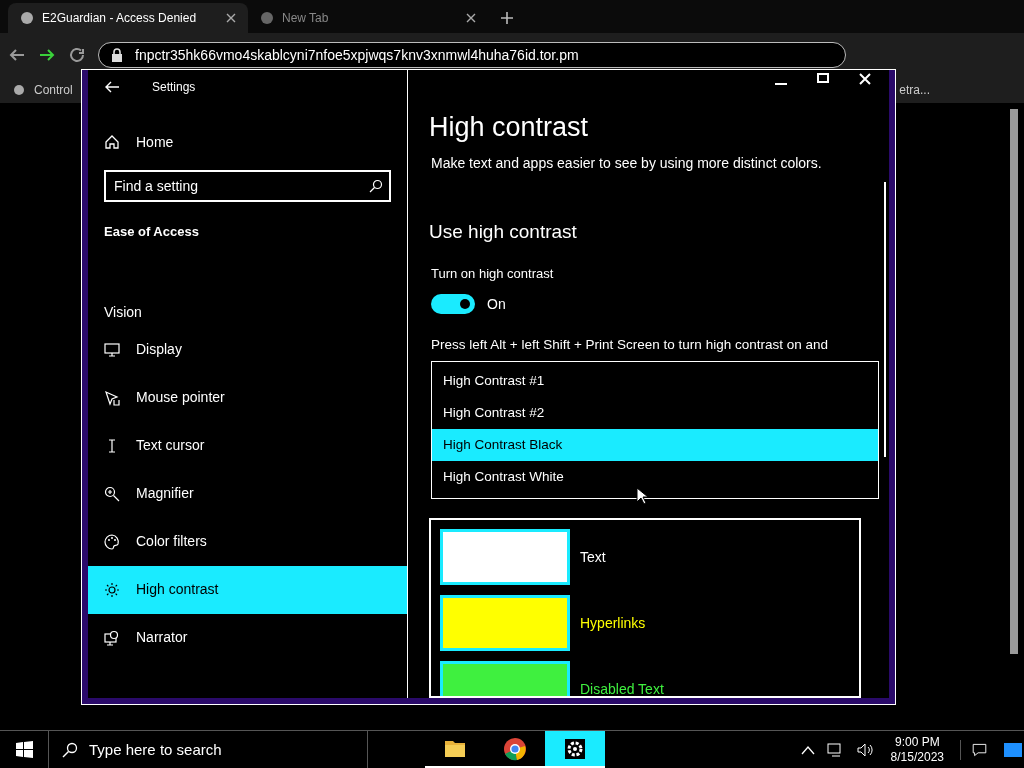  Describe the element at coordinates (247, 637) in the screenshot. I see `nav-item: Narrator` at that location.